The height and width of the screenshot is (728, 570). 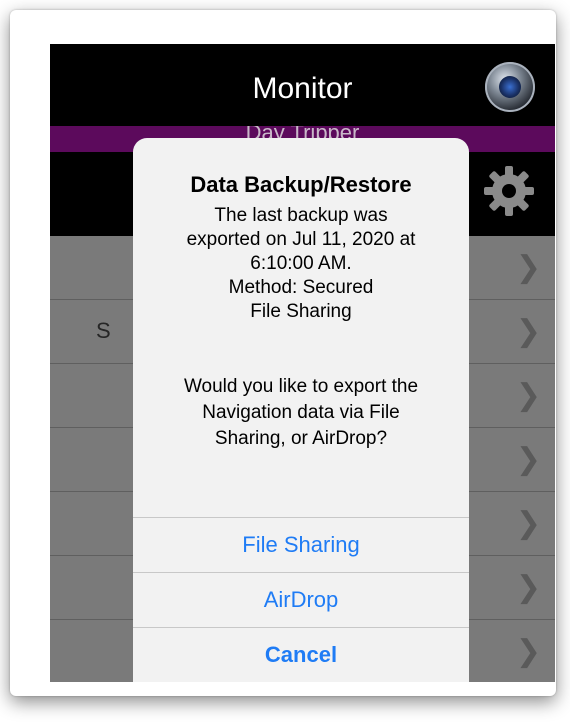 I want to click on alert-question-line: Sharing, or AirDrop?, so click(x=301, y=438).